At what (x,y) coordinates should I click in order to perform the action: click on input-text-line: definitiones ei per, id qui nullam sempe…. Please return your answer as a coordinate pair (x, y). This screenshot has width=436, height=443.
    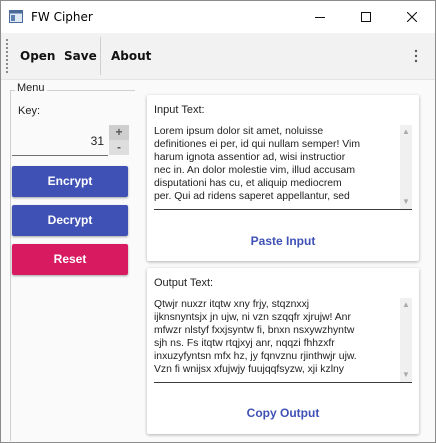
    Looking at the image, I should click on (257, 144).